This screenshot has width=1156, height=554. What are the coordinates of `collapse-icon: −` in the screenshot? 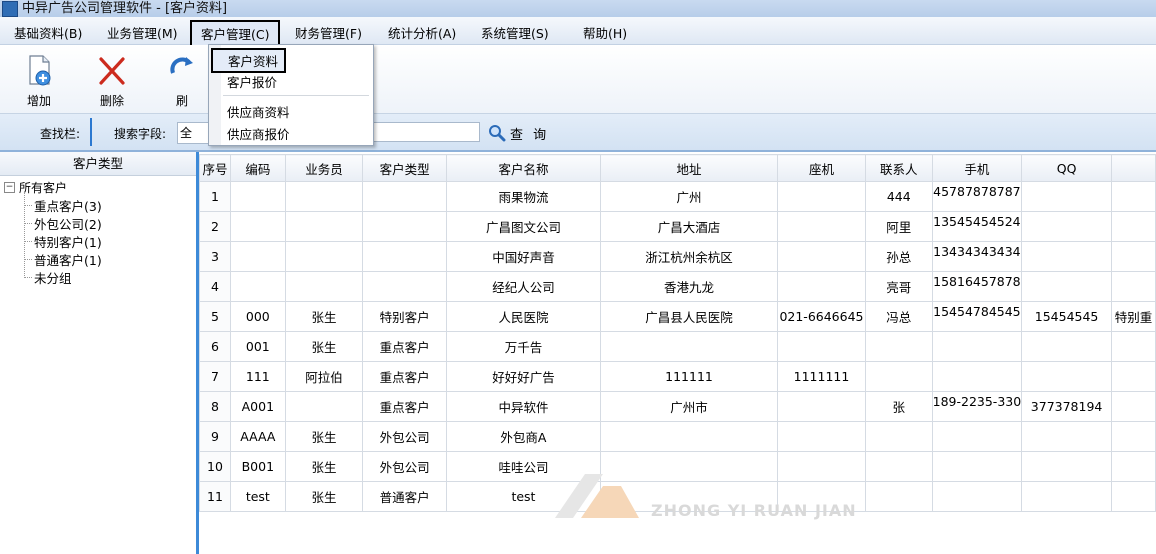 It's located at (9, 187).